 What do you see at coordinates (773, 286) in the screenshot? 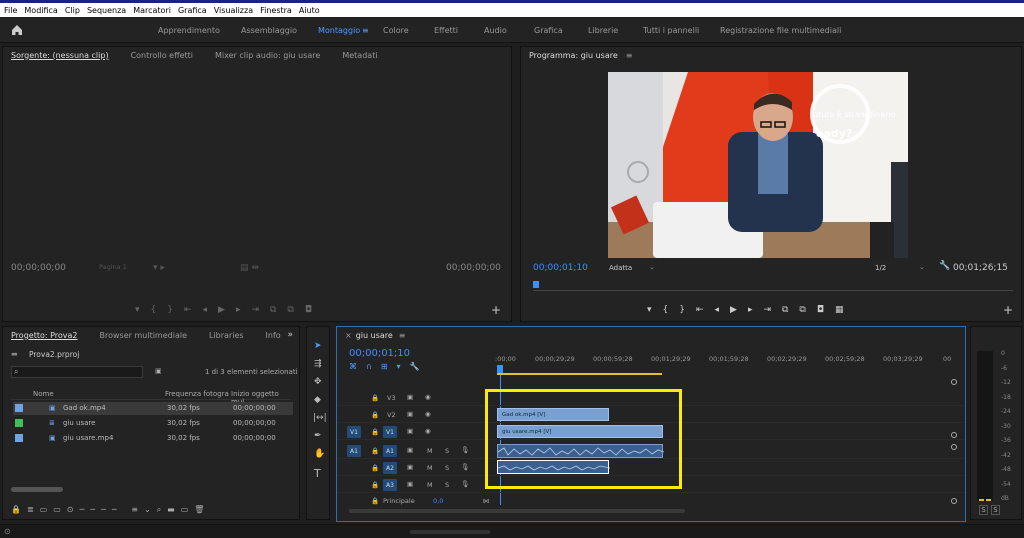
I see `program-scrubber` at bounding box center [773, 286].